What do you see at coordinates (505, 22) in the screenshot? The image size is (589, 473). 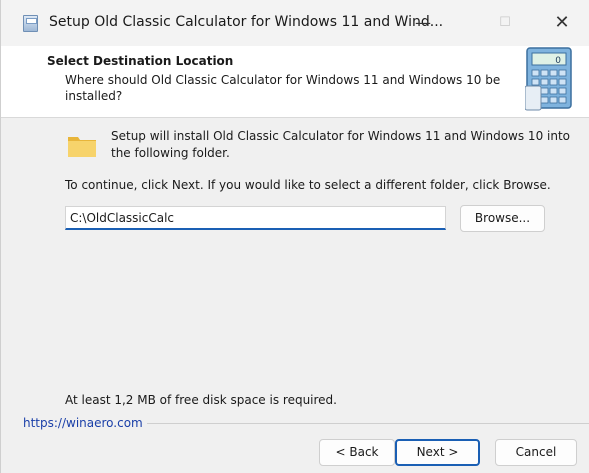 I see `maximize-button: ☐` at bounding box center [505, 22].